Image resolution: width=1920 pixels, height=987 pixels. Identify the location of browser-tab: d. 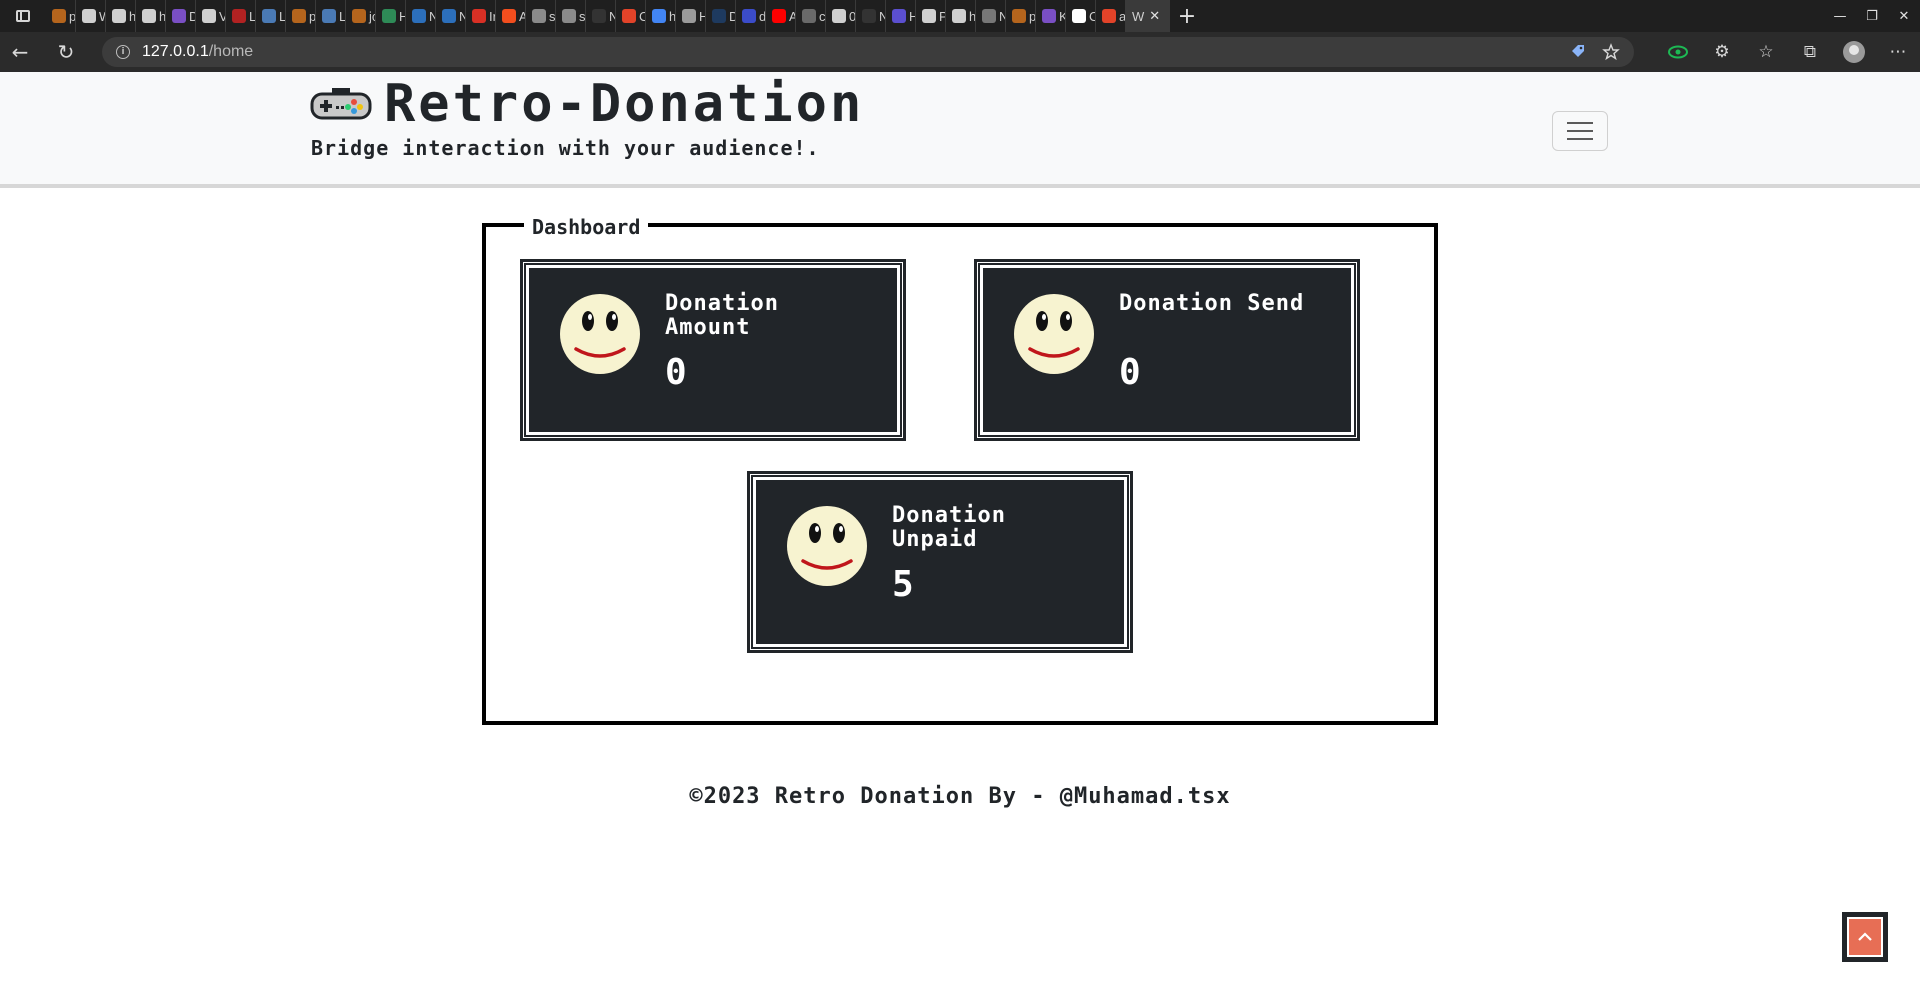
(751, 16).